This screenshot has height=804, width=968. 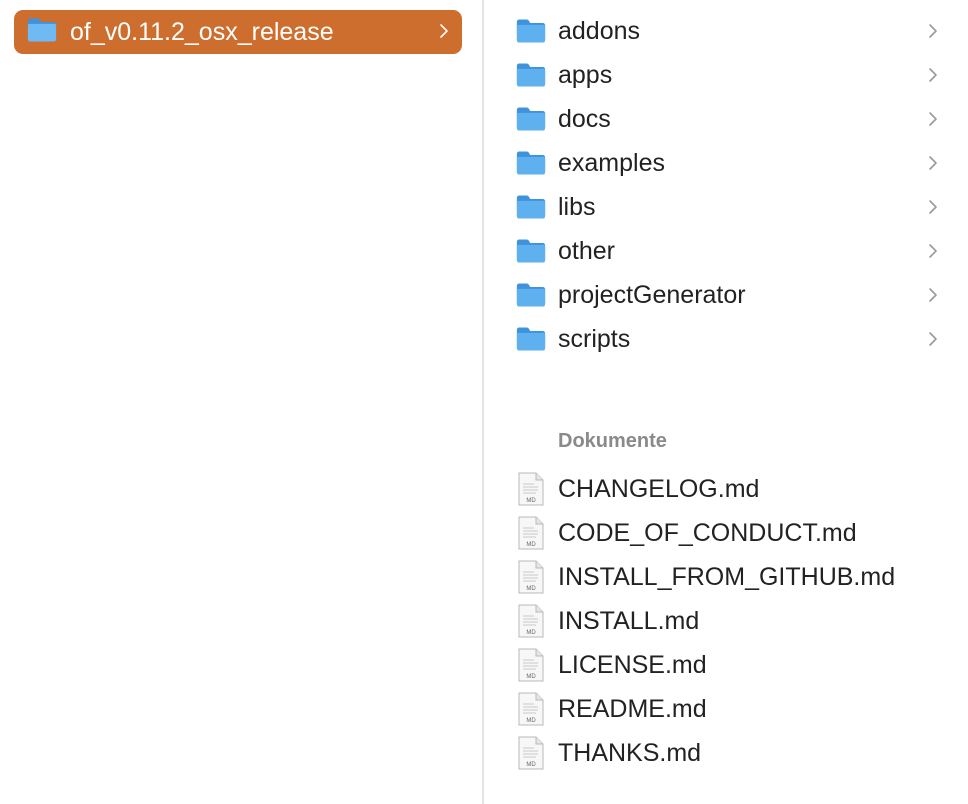 What do you see at coordinates (731, 75) in the screenshot?
I see `folder-row-apps: apps` at bounding box center [731, 75].